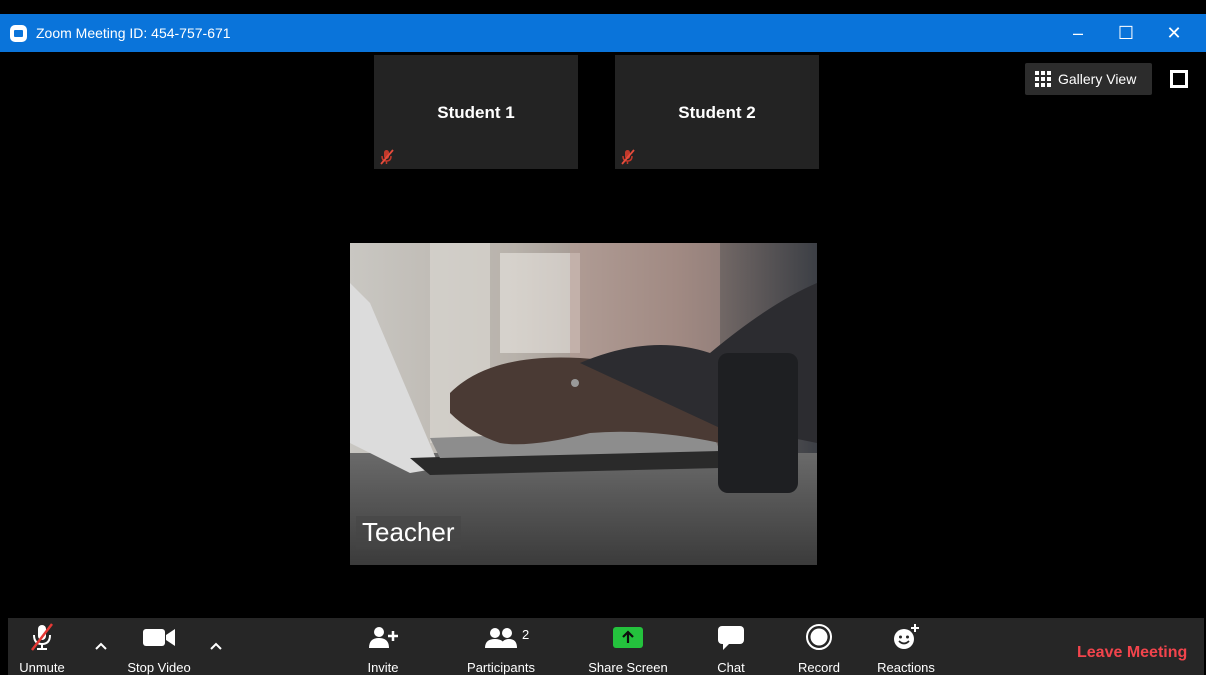 This screenshot has width=1206, height=675. Describe the element at coordinates (101, 646) in the screenshot. I see `audio-options-chevron-up-icon` at that location.